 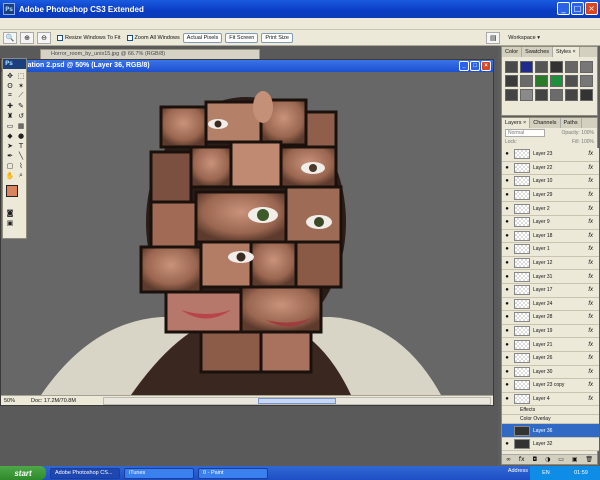 I want to click on layer-row: ● Layer 26 fx, so click(x=550, y=358).